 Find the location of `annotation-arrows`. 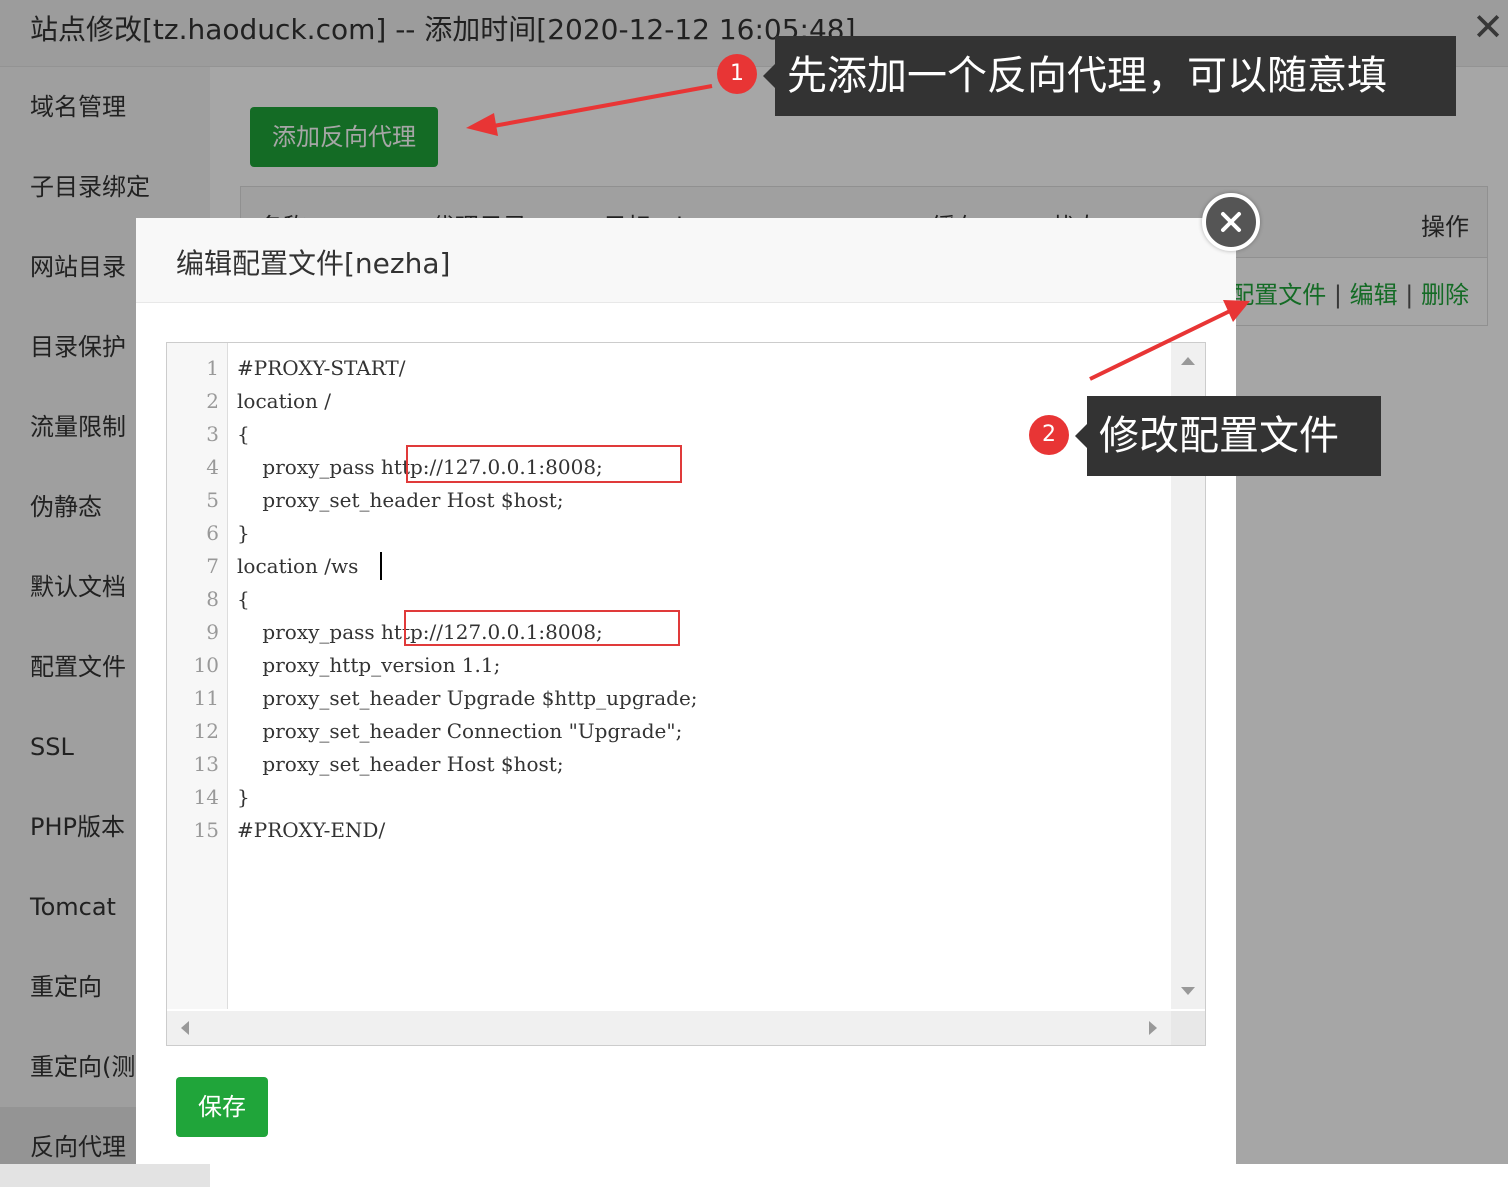

annotation-arrows is located at coordinates (858, 232).